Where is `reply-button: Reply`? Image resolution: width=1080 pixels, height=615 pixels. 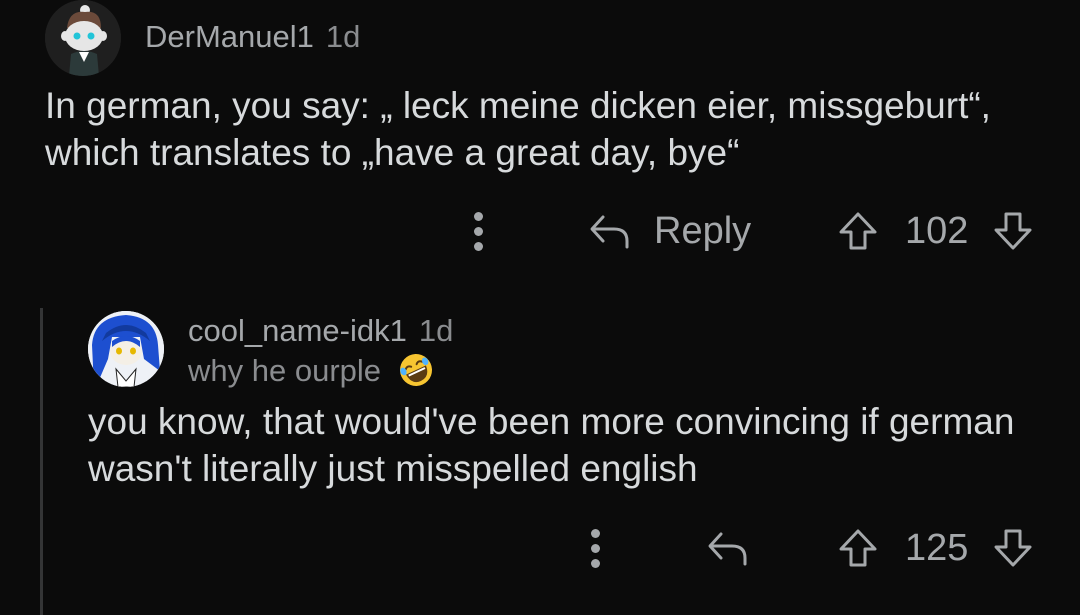 reply-button: Reply is located at coordinates (669, 231).